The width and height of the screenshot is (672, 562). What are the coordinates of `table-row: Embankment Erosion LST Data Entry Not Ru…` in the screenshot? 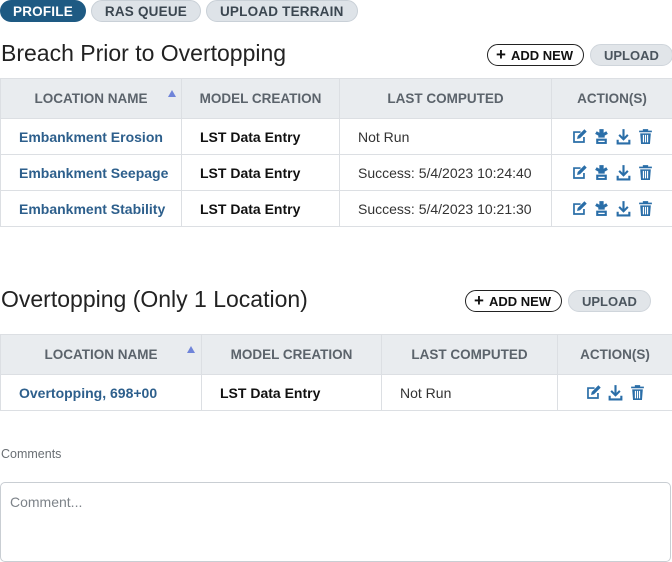 It's located at (336, 136).